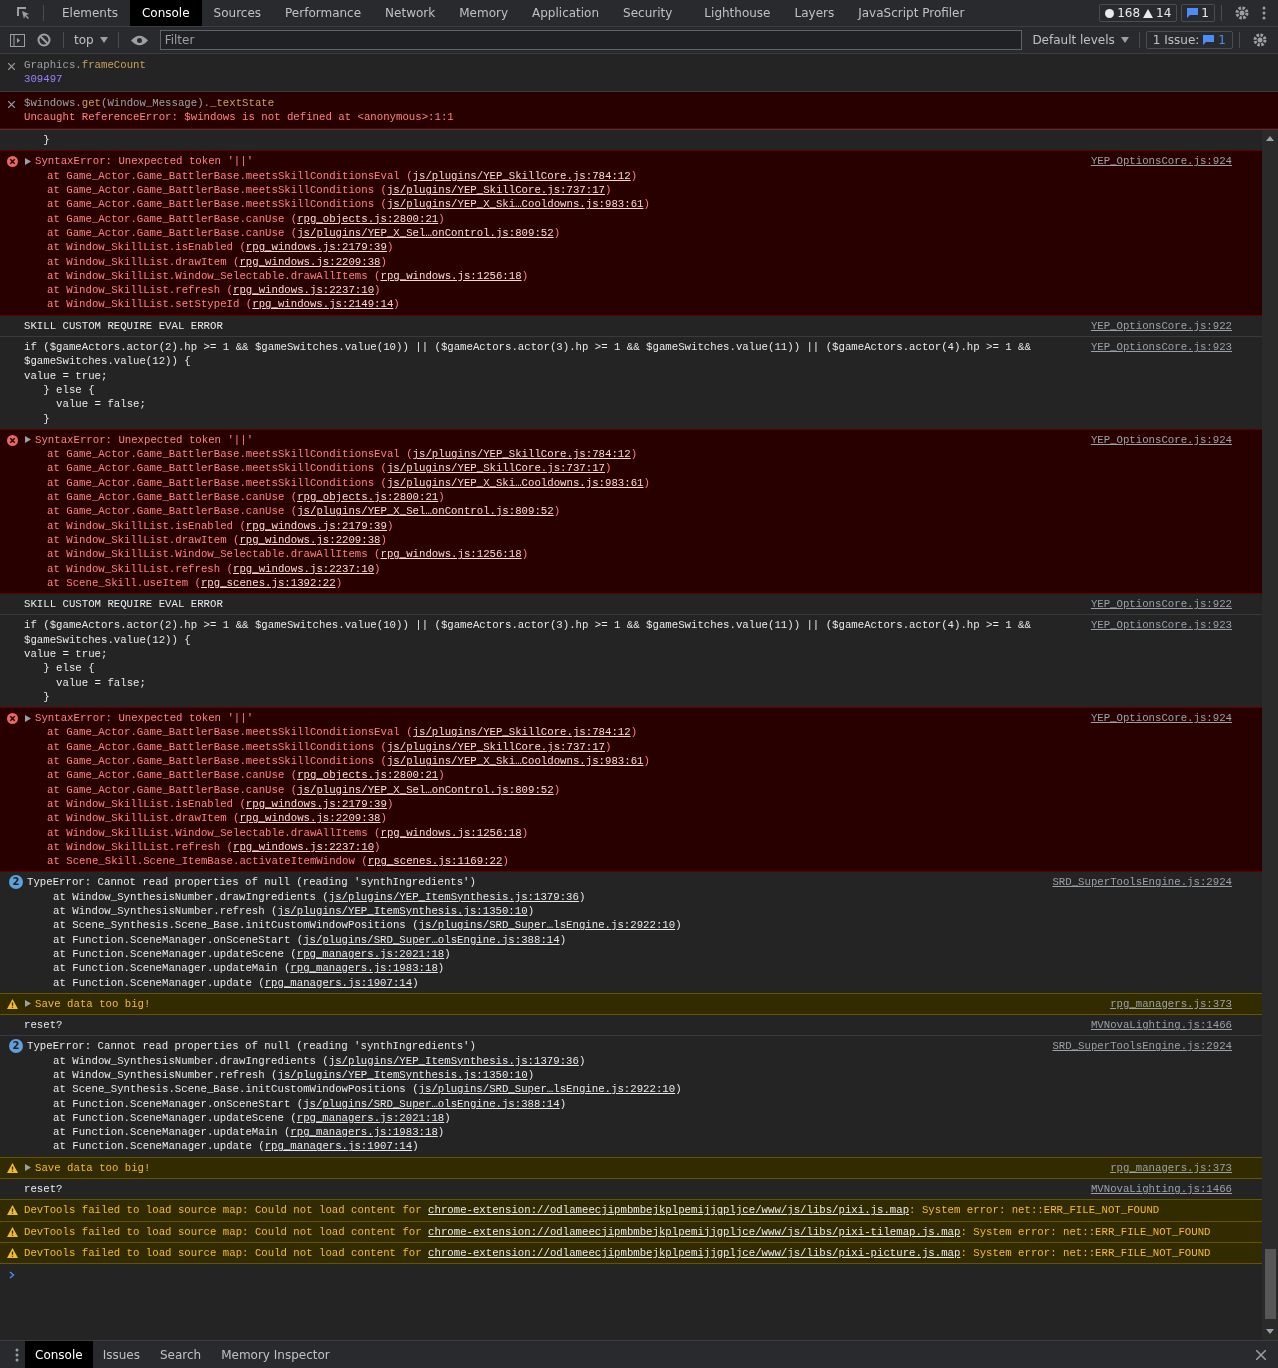  Describe the element at coordinates (737, 13) in the screenshot. I see `panel-tab: Lighthouse` at that location.